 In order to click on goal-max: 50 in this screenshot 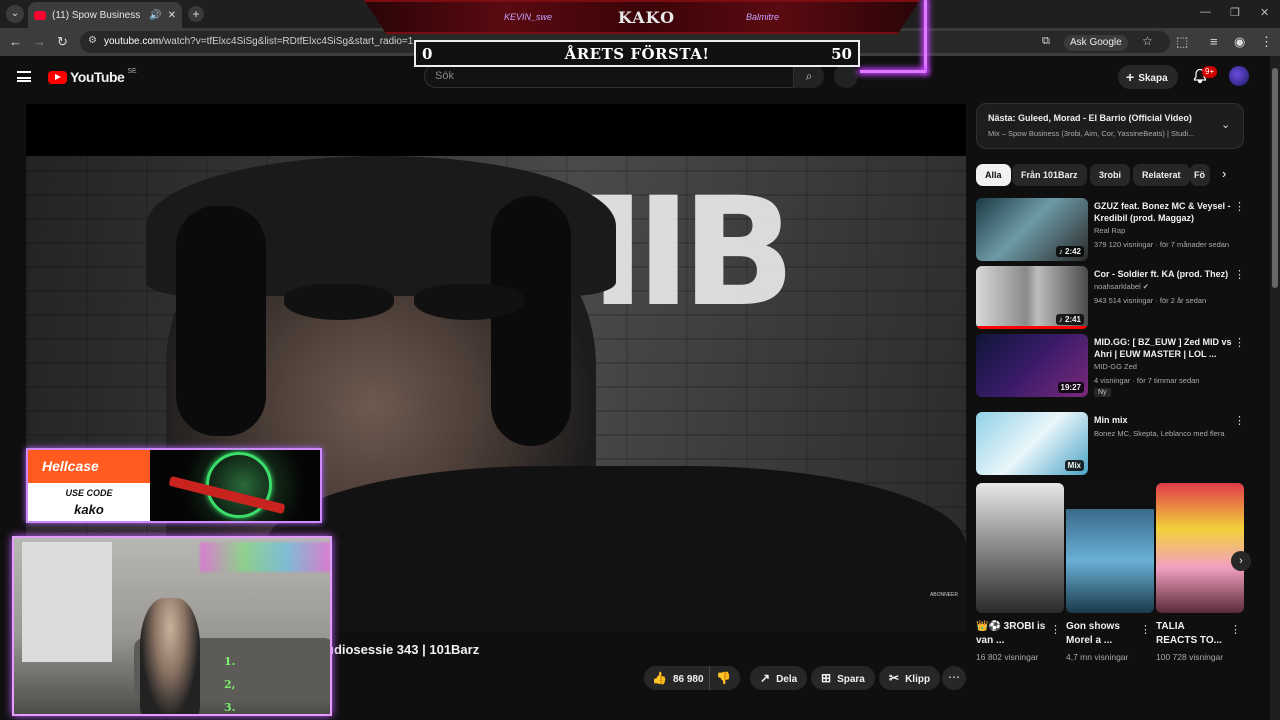, I will do `click(841, 54)`.